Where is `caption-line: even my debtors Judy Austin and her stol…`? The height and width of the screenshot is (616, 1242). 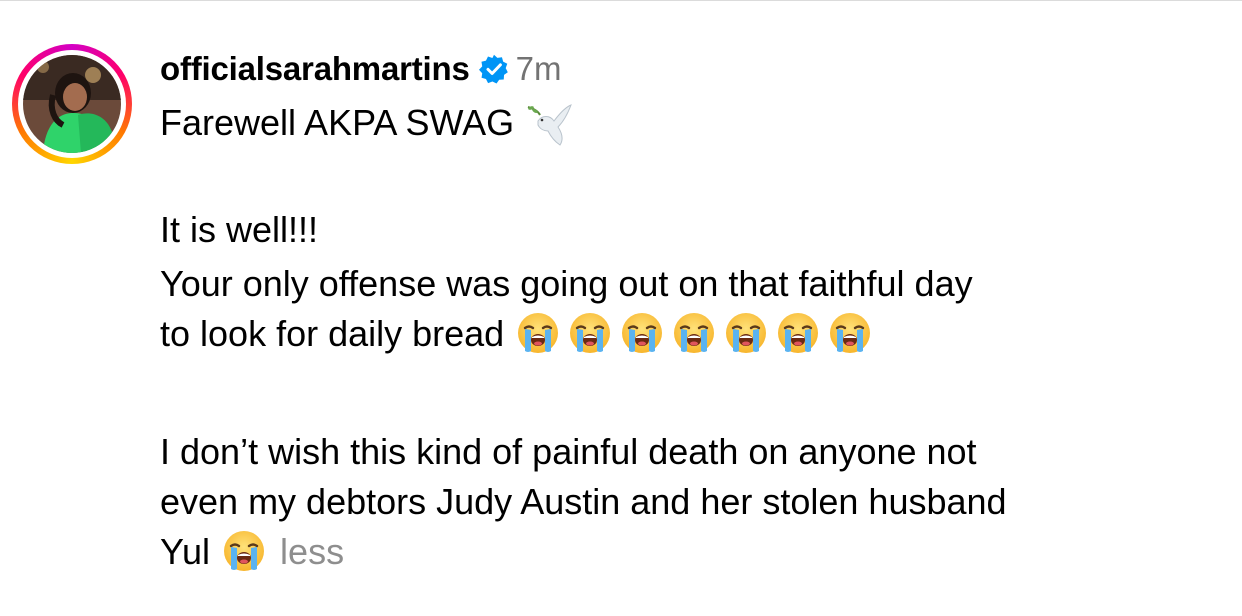 caption-line: even my debtors Judy Austin and her stol… is located at coordinates (695, 502).